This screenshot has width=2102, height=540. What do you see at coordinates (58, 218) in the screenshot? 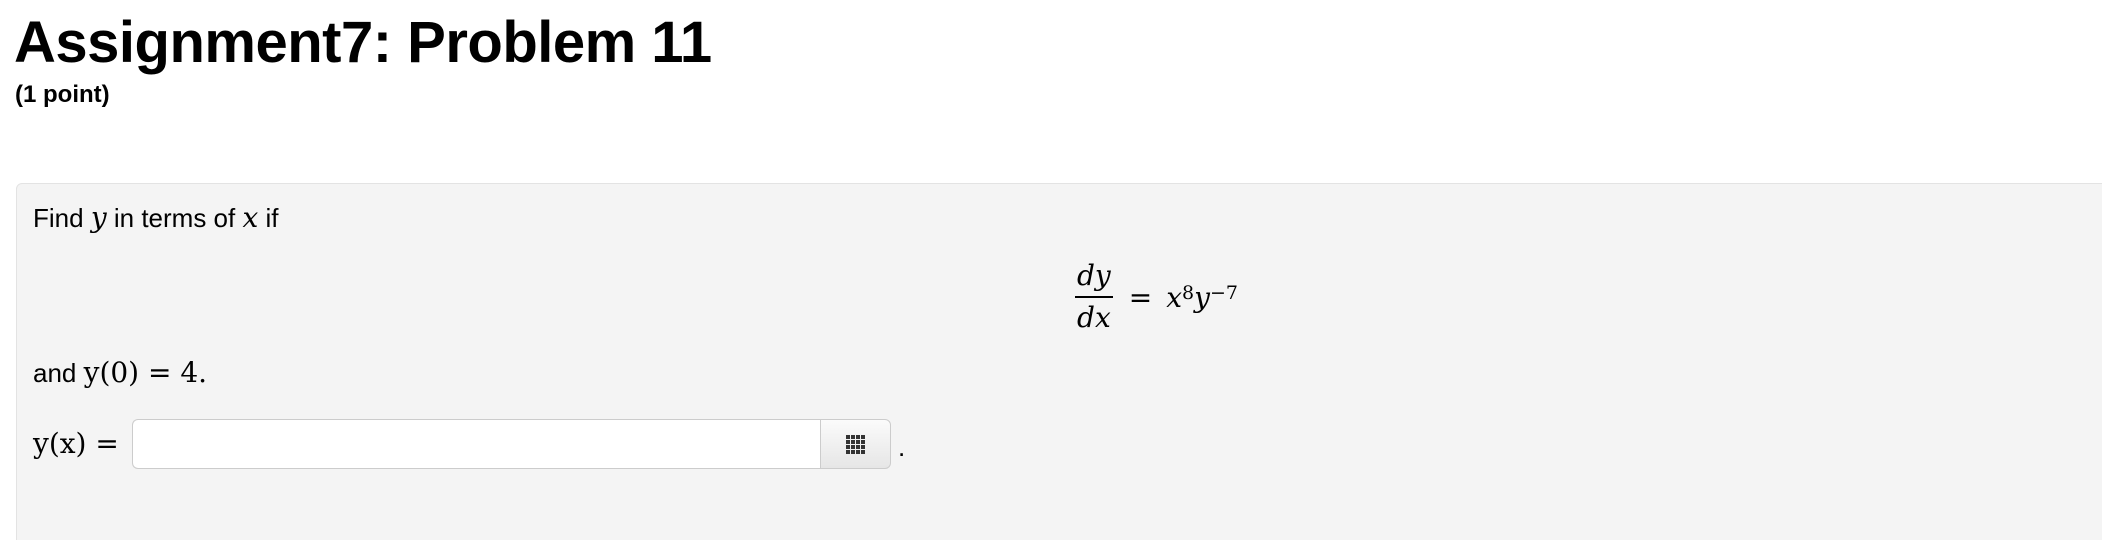
I see `statement-prefix: Find` at bounding box center [58, 218].